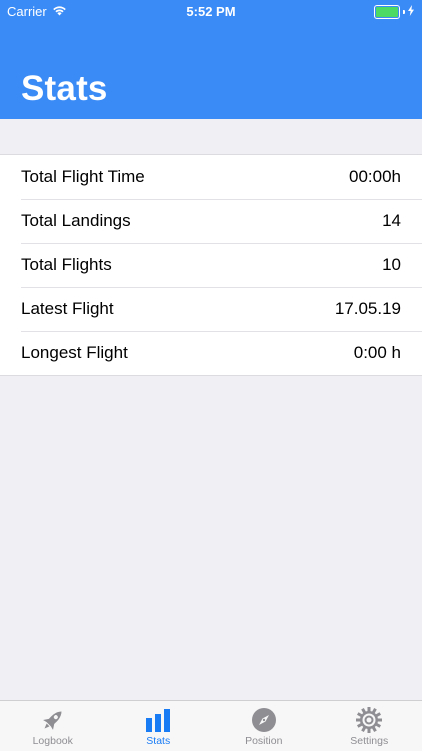 The height and width of the screenshot is (751, 422). What do you see at coordinates (264, 720) in the screenshot?
I see `compass-icon` at bounding box center [264, 720].